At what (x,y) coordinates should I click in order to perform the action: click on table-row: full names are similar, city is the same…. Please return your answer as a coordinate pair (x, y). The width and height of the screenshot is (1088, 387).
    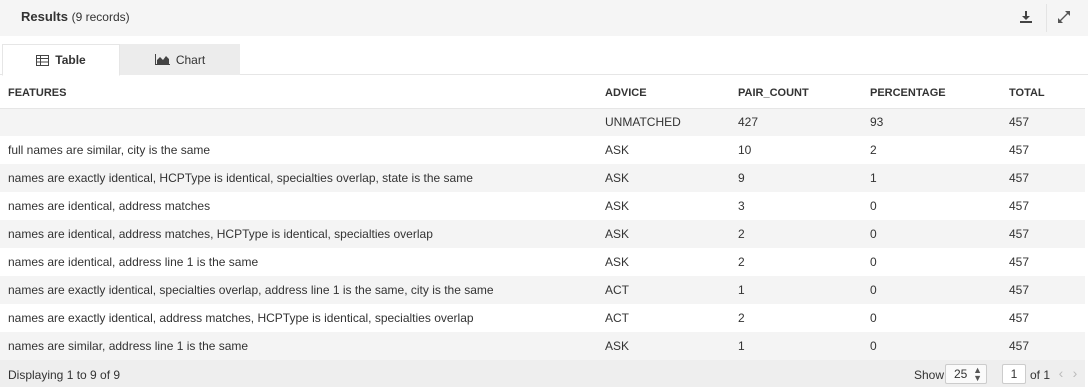
    Looking at the image, I should click on (542, 150).